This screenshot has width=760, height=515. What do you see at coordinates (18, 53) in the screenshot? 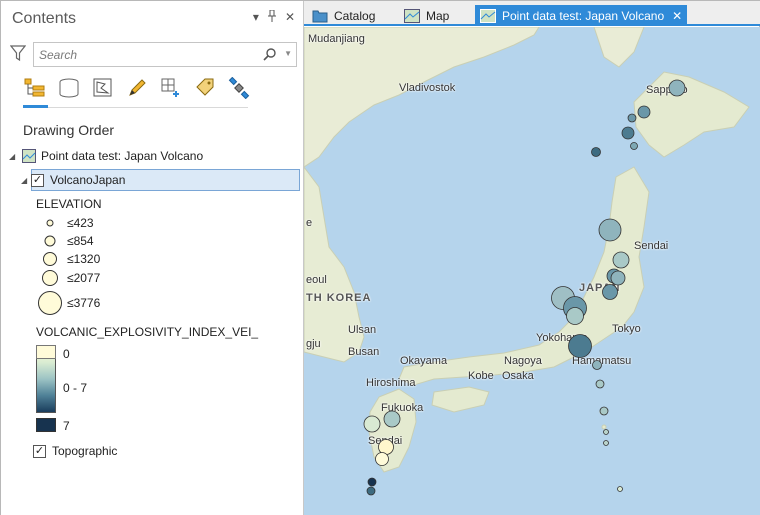
I see `filter-icon` at bounding box center [18, 53].